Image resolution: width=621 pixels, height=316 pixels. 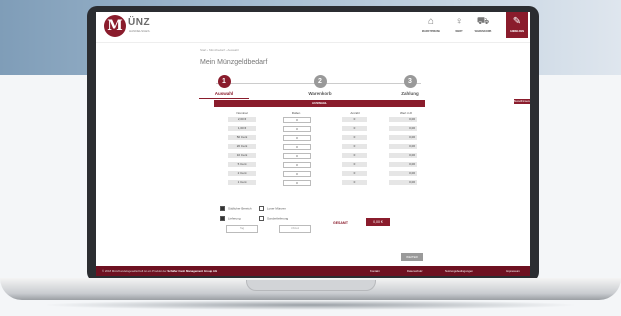 I want to click on nav-label: Wert, so click(x=459, y=31).